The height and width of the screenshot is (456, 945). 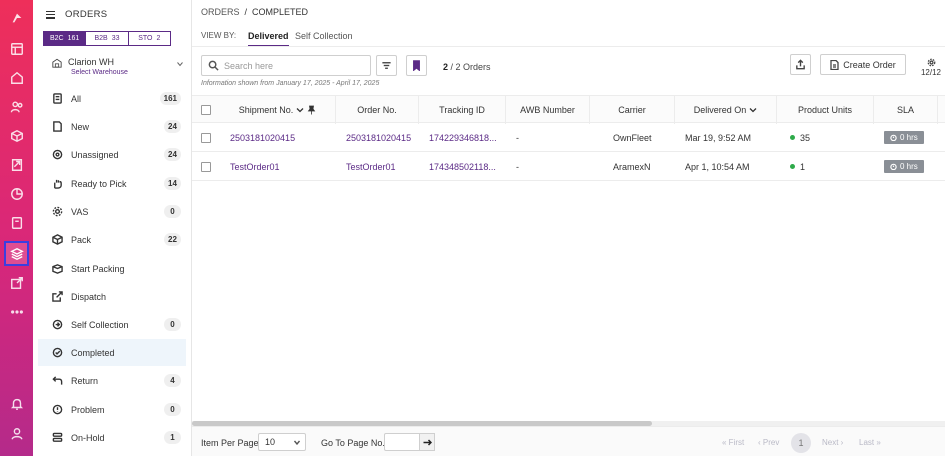 I want to click on col-tracking-id: Tracking ID, so click(x=462, y=110).